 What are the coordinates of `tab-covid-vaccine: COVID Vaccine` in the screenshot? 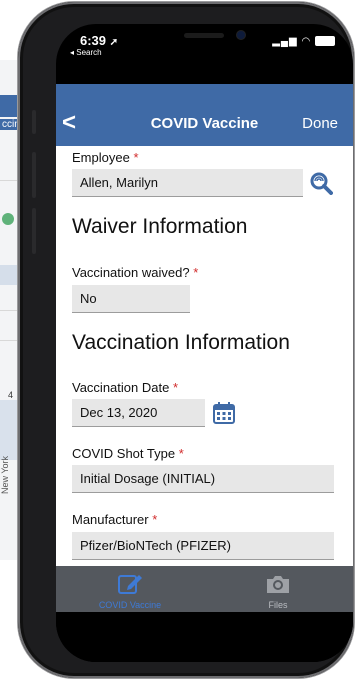 It's located at (130, 589).